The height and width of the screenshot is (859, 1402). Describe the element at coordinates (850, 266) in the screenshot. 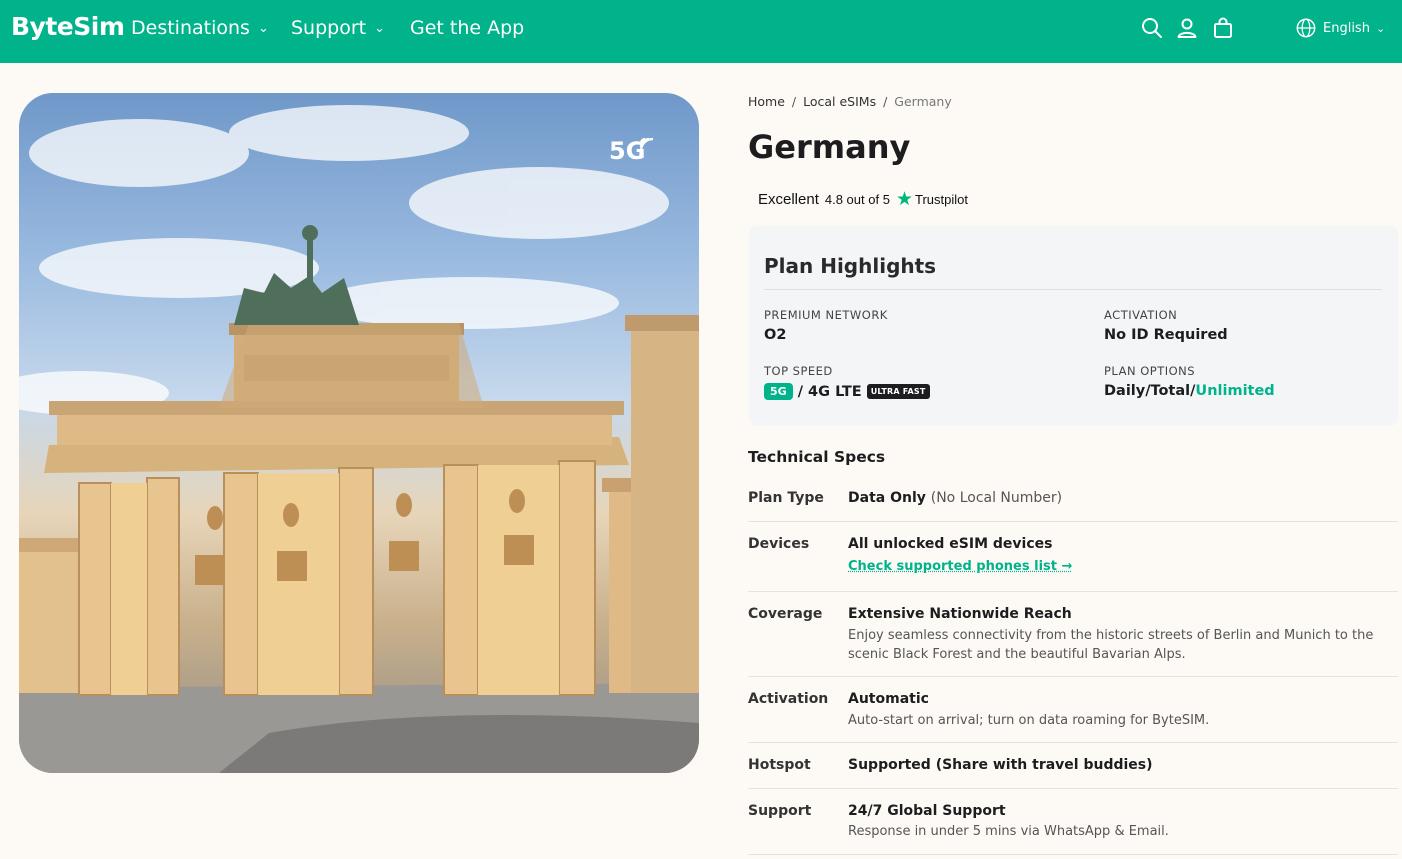

I see `plan-highlights-title: Plan Highlights` at that location.